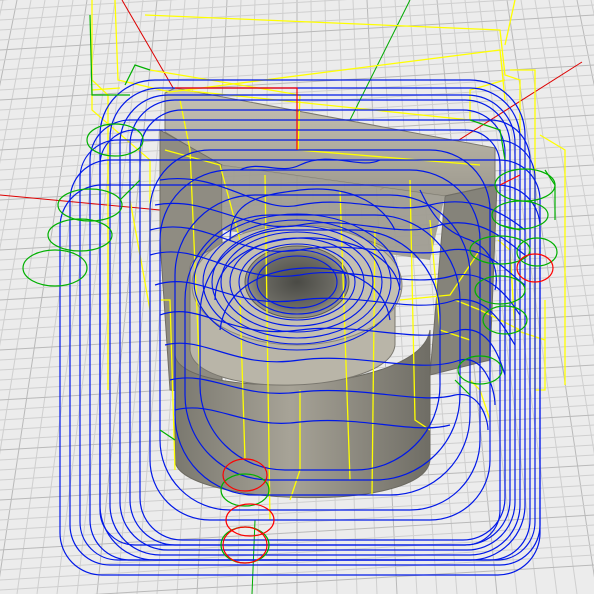 This screenshot has height=594, width=594. Describe the element at coordinates (510, 23) in the screenshot. I see `rapid-move` at that location.